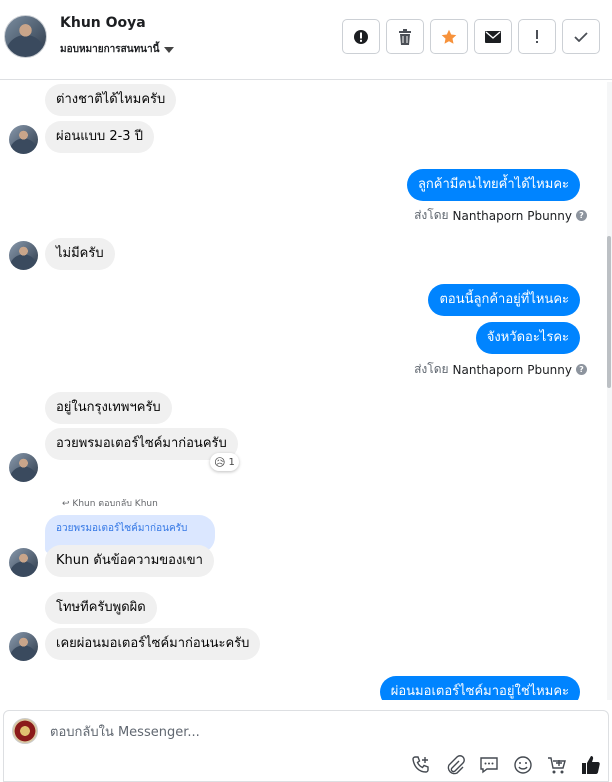 The image size is (612, 782). What do you see at coordinates (169, 49) in the screenshot?
I see `chevron-down-icon` at bounding box center [169, 49].